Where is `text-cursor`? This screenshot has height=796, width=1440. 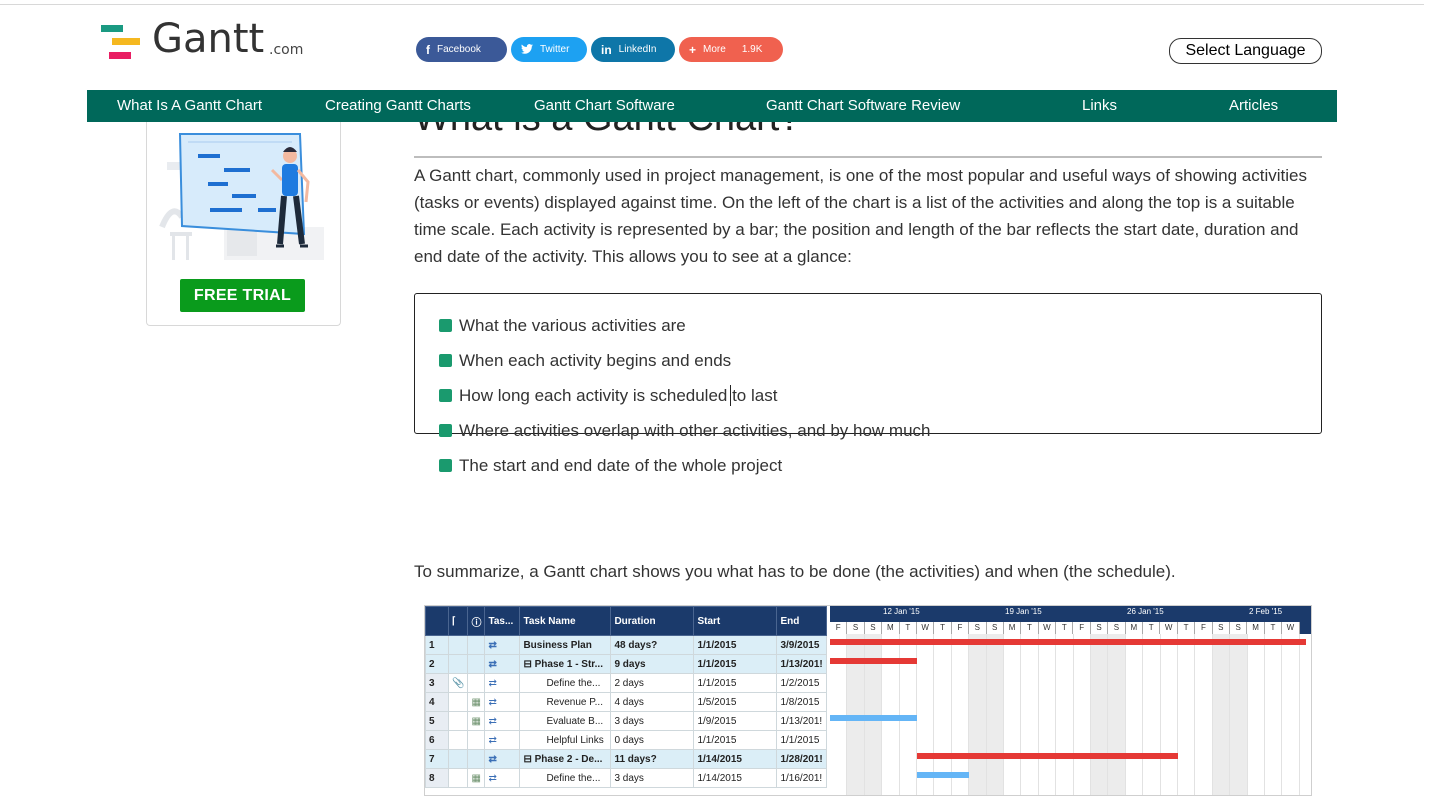 text-cursor is located at coordinates (730, 395).